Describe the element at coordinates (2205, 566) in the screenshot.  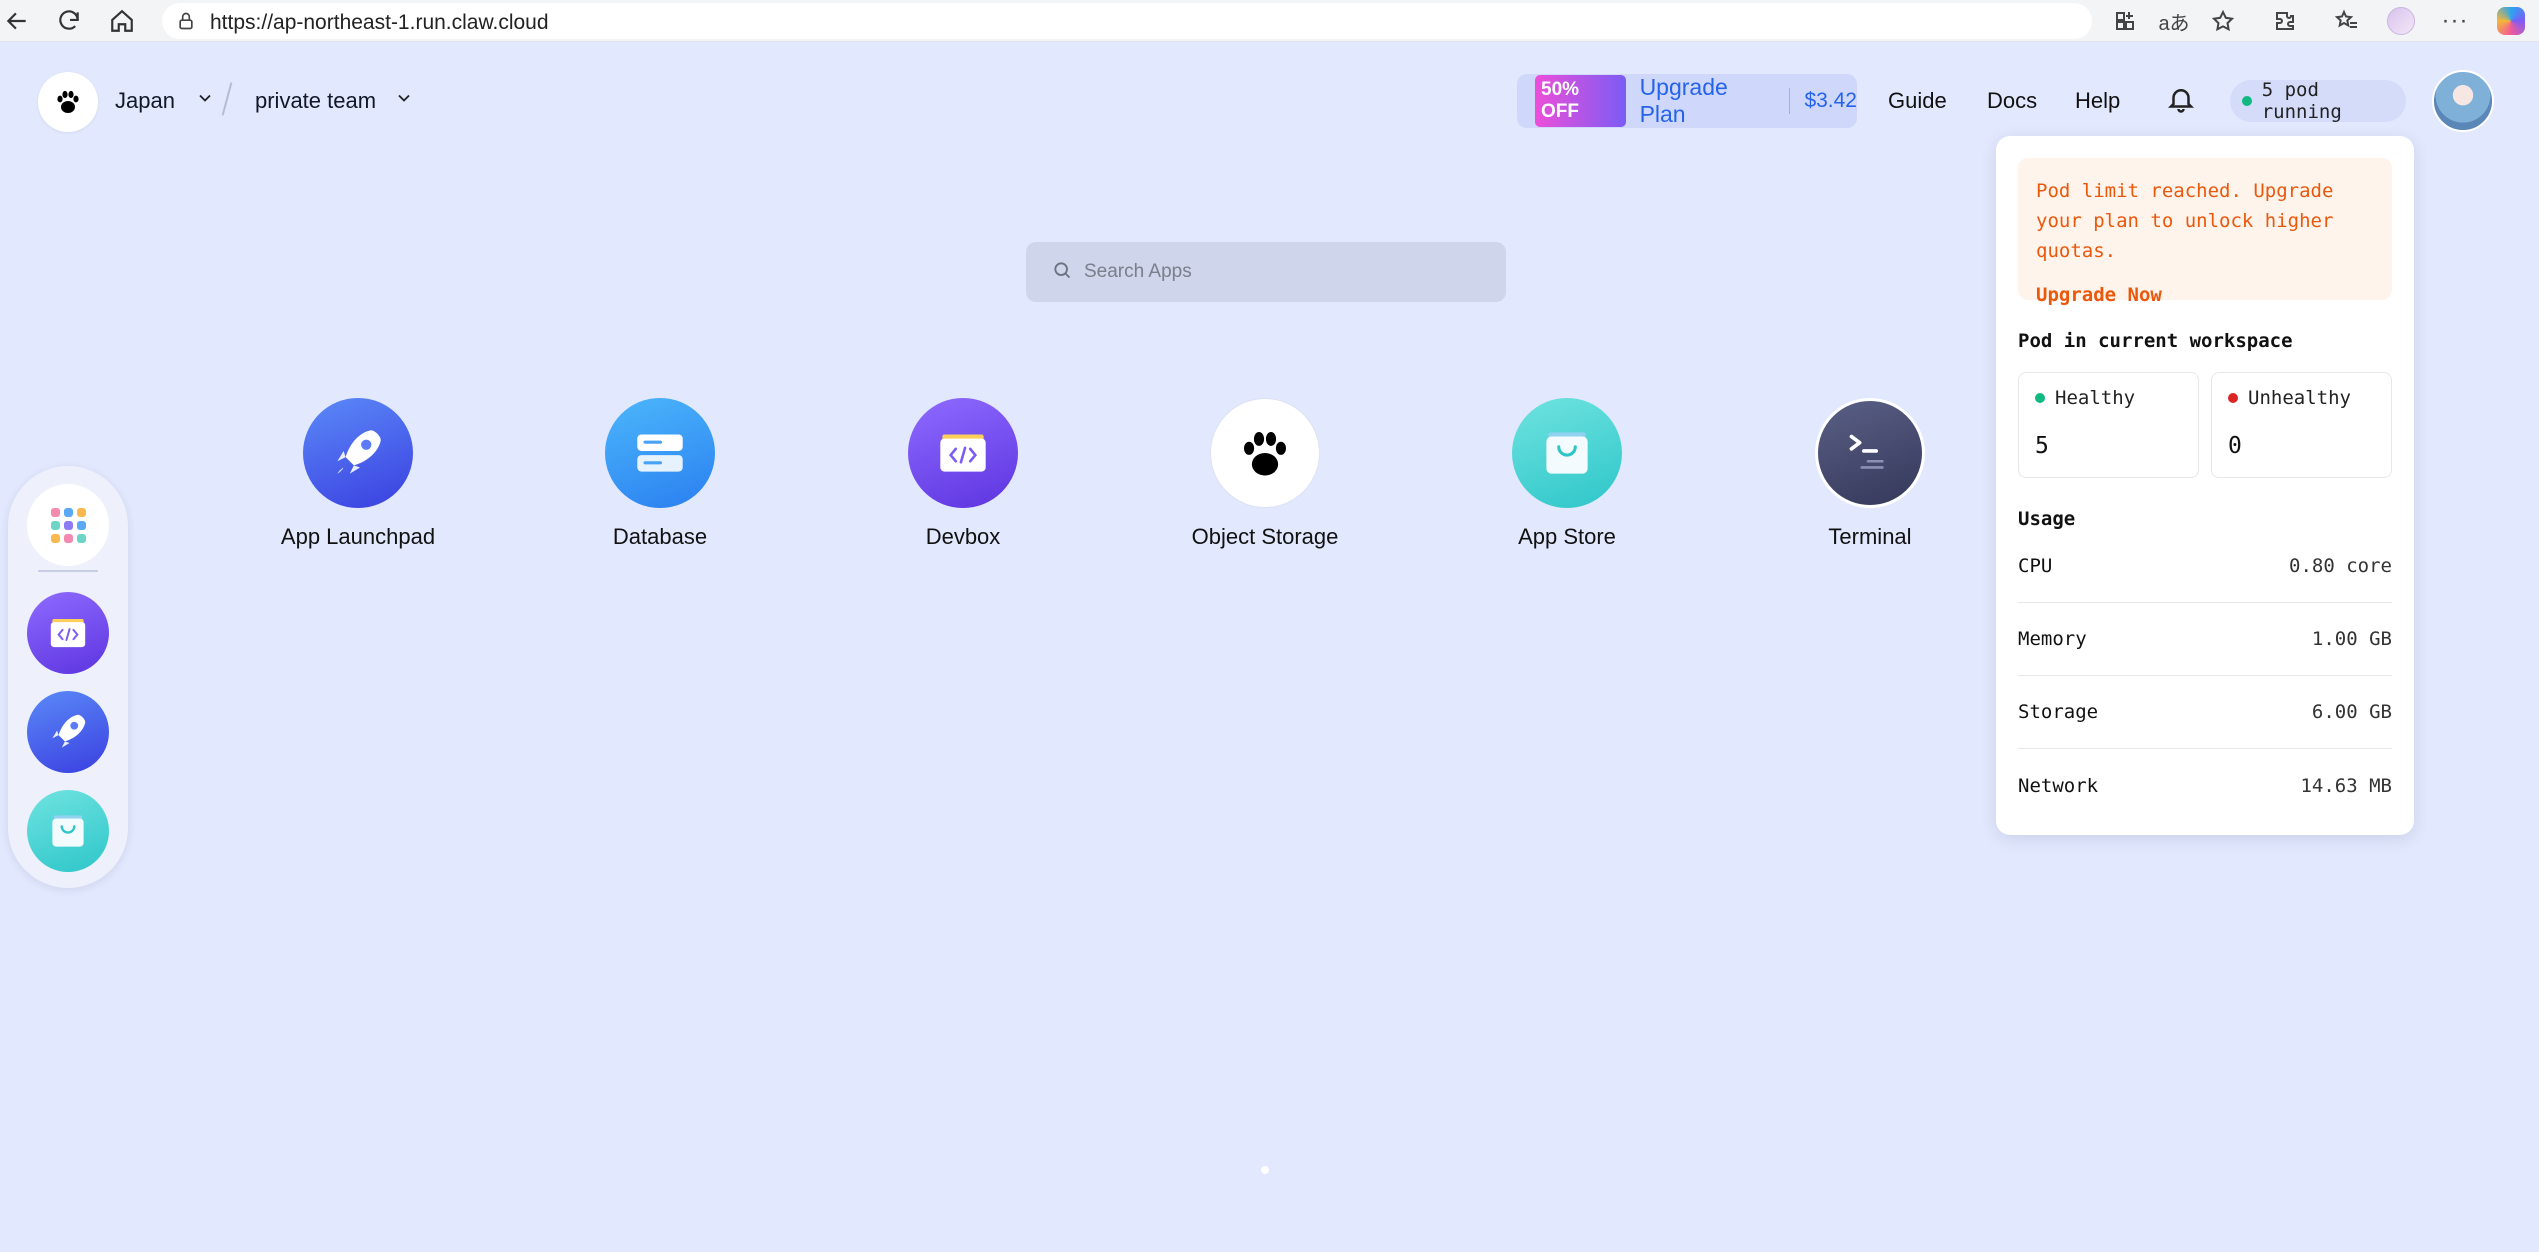
I see `usage-row-cpu: CPU 0.80 core` at that location.